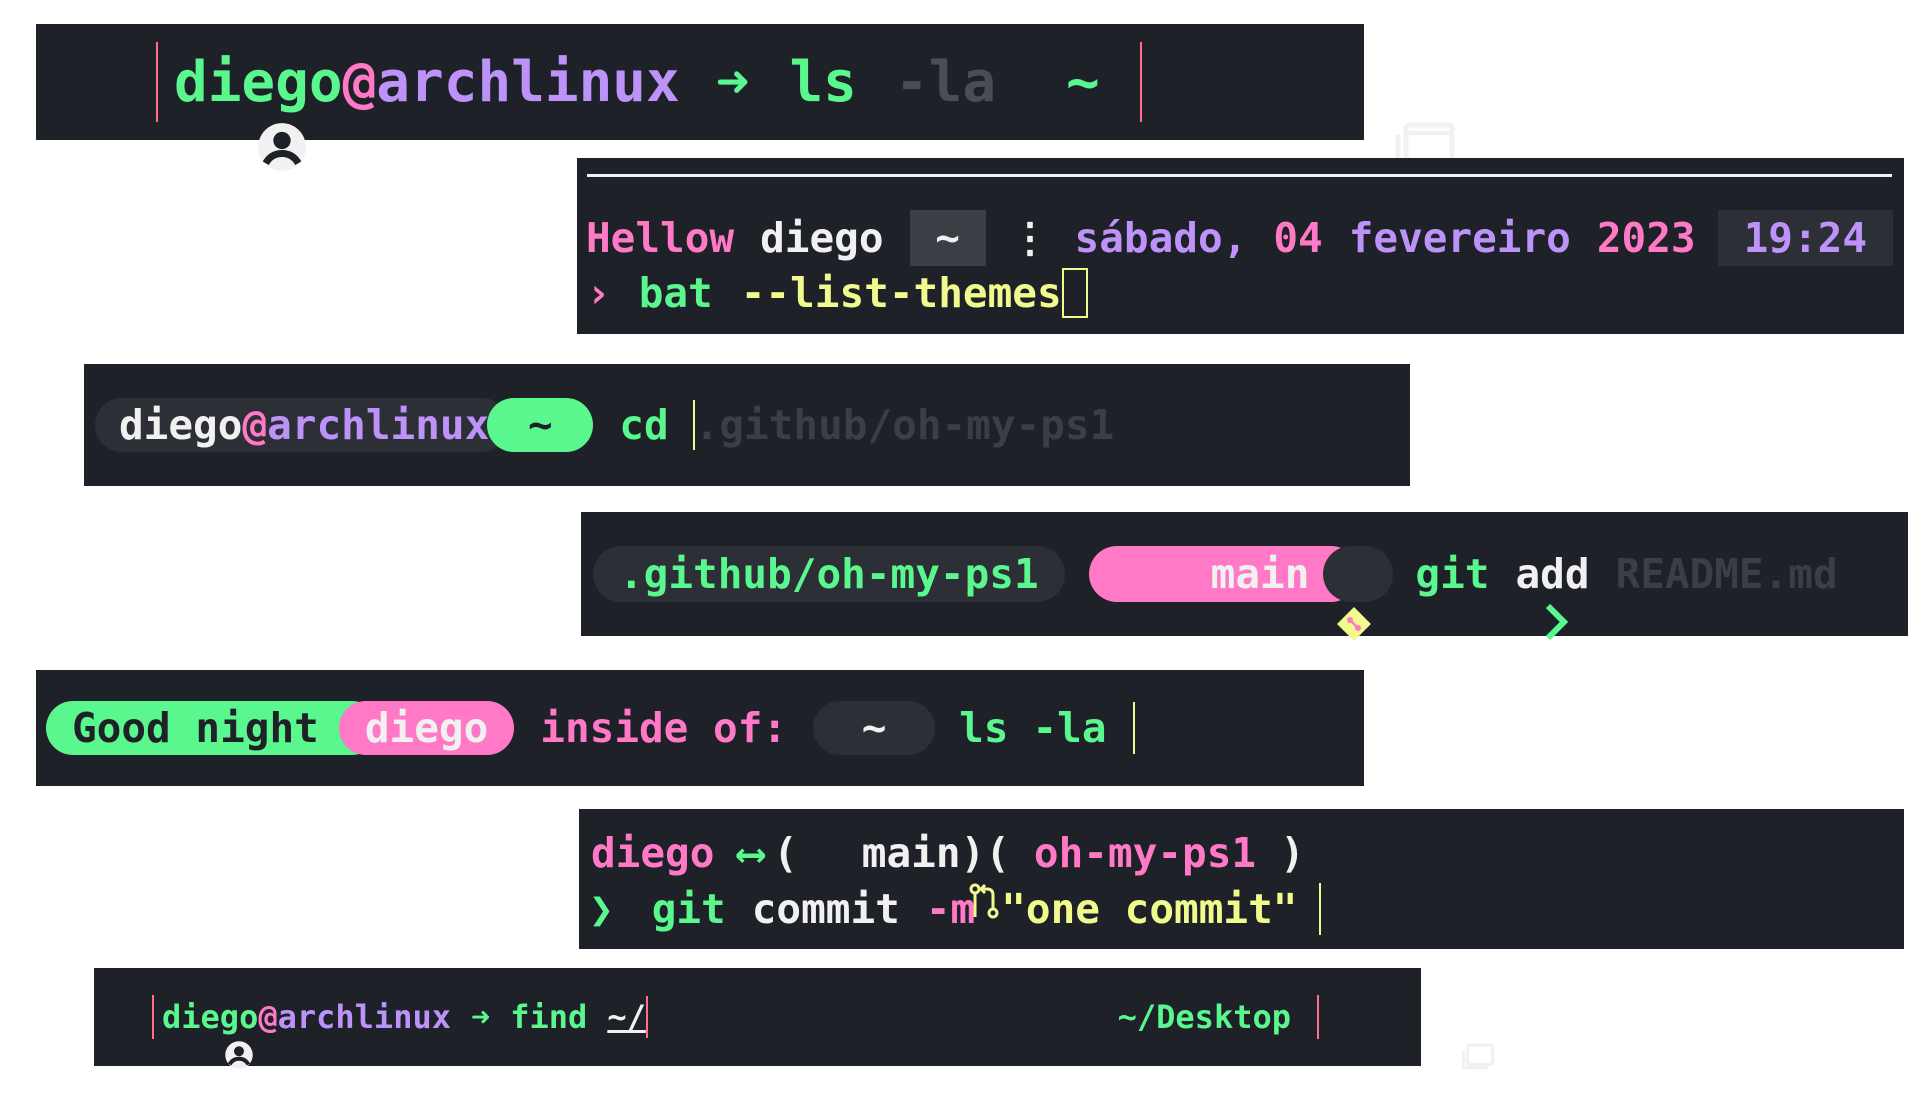 The width and height of the screenshot is (1920, 1117). I want to click on prompt-chevron-icon: ›, so click(598, 293).